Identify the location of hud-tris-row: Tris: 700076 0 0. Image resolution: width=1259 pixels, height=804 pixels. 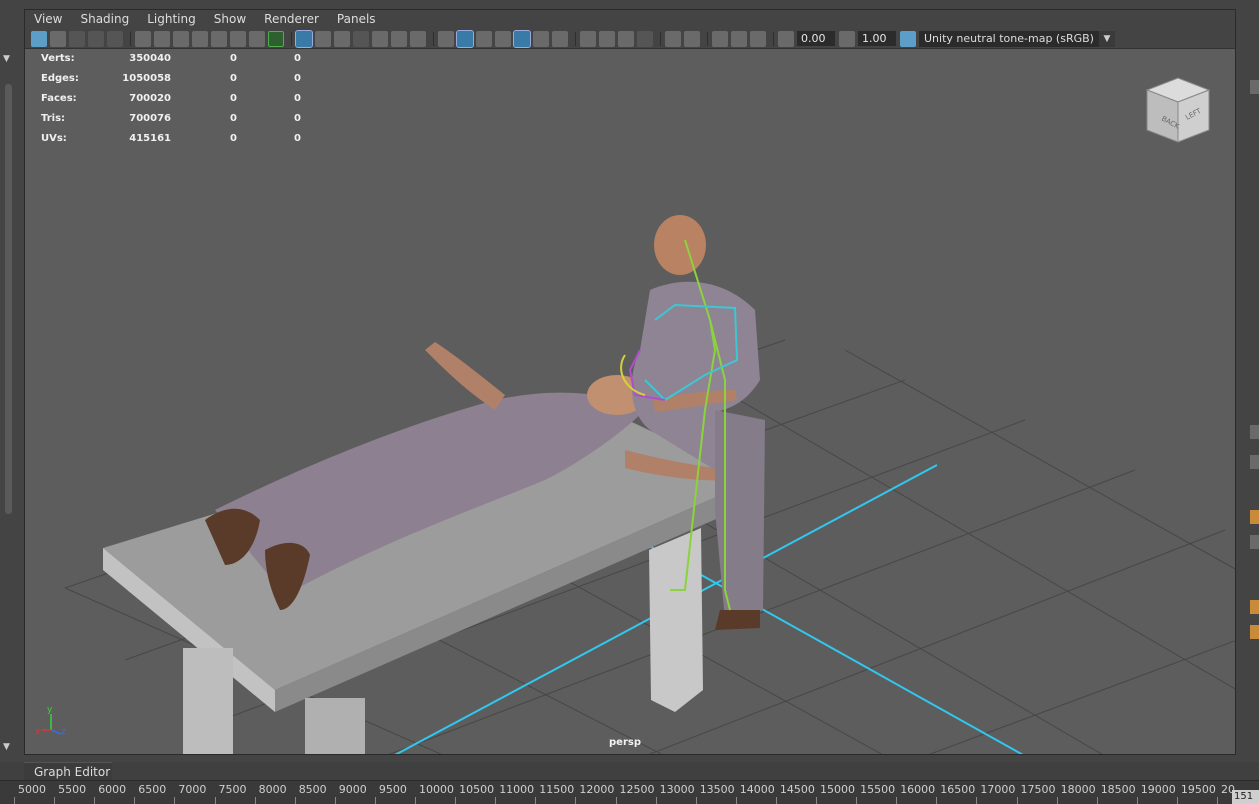
(171, 120).